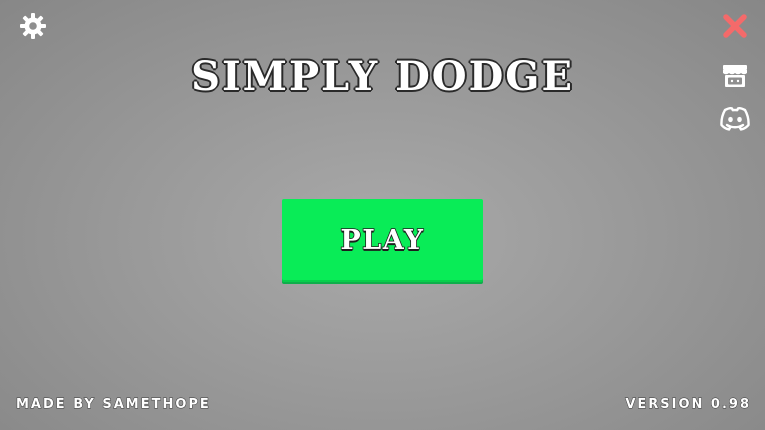  I want to click on discord-button, so click(735, 119).